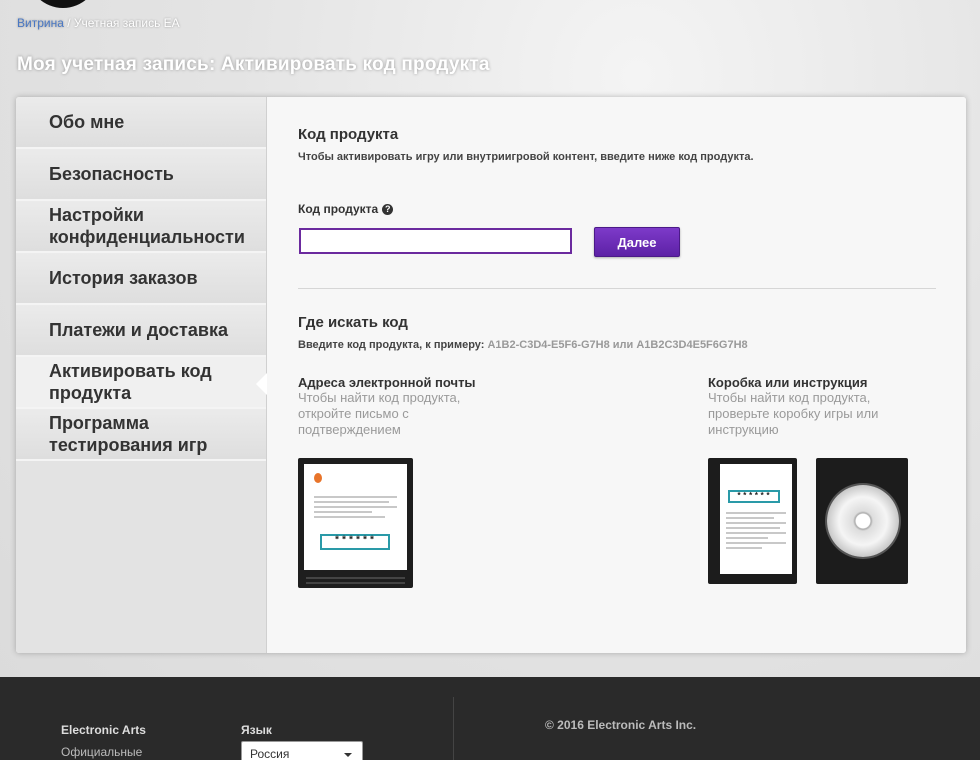  I want to click on box-source-title: Коробка или инструкция, so click(788, 382).